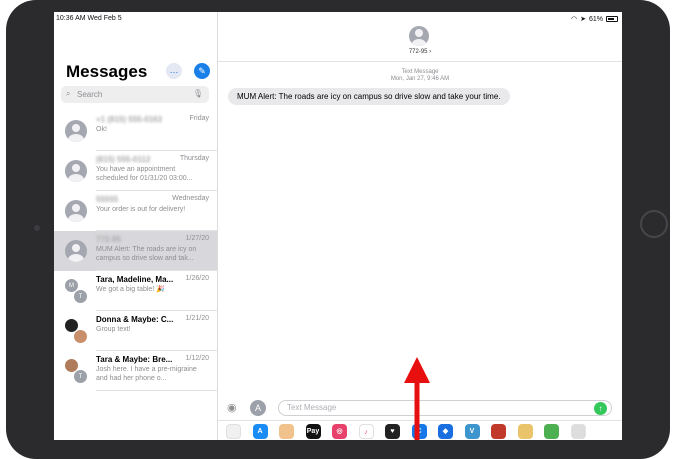  Describe the element at coordinates (107, 199) in the screenshot. I see `conversation-name: 55555` at that location.